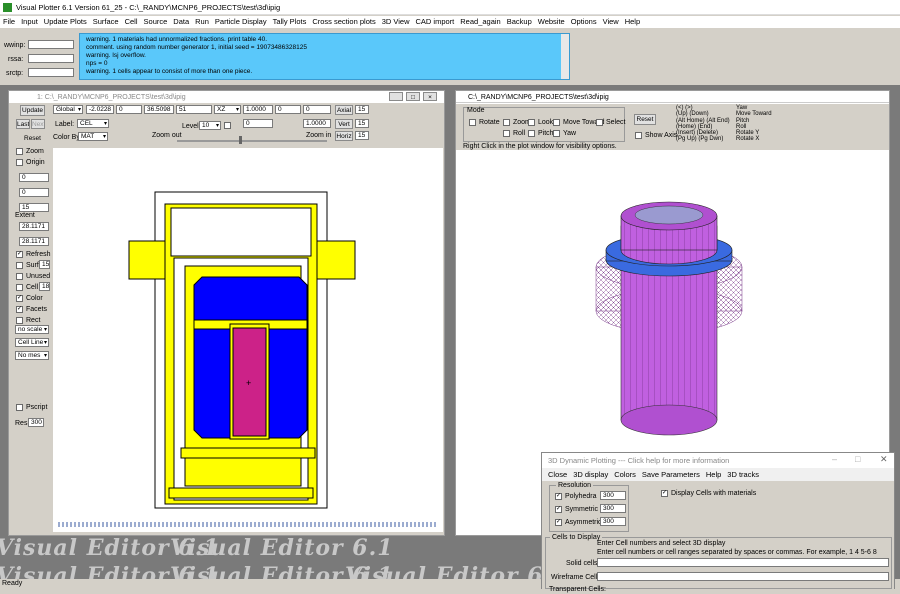 This screenshot has height=594, width=900. I want to click on symmetric-checkbox: ✓, so click(558, 509).